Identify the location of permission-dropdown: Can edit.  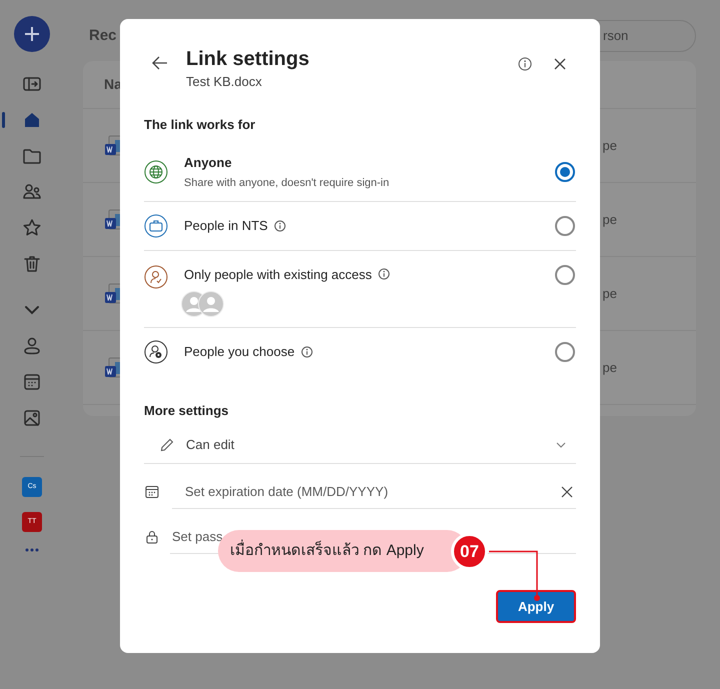
(360, 445).